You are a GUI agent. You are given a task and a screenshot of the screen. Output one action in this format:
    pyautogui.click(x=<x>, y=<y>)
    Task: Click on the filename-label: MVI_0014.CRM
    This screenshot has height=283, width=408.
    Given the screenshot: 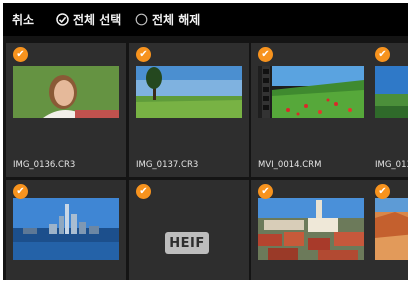 What is the action you would take?
    pyautogui.click(x=290, y=165)
    